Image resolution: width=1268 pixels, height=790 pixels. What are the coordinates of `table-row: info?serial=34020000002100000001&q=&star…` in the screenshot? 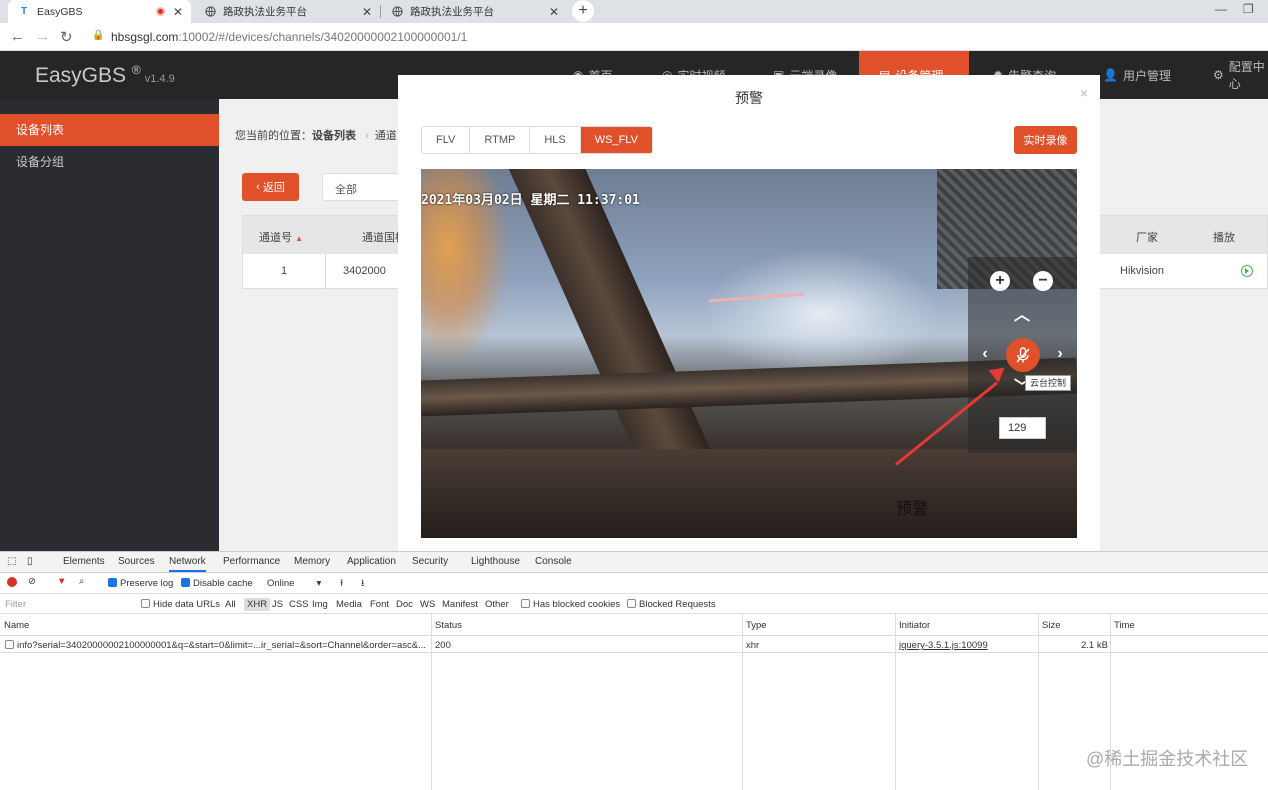 It's located at (215, 645).